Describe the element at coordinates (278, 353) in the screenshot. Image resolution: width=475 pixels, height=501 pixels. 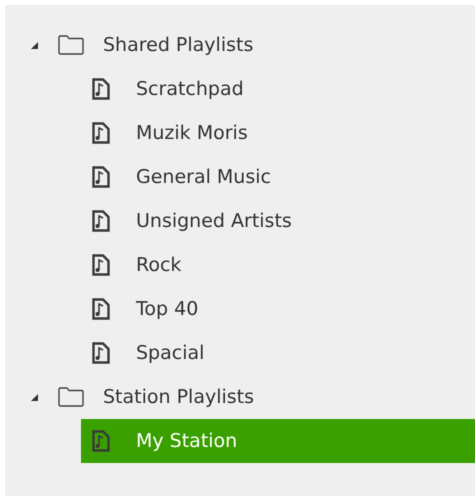
I see `playlist-item: Spacial` at that location.